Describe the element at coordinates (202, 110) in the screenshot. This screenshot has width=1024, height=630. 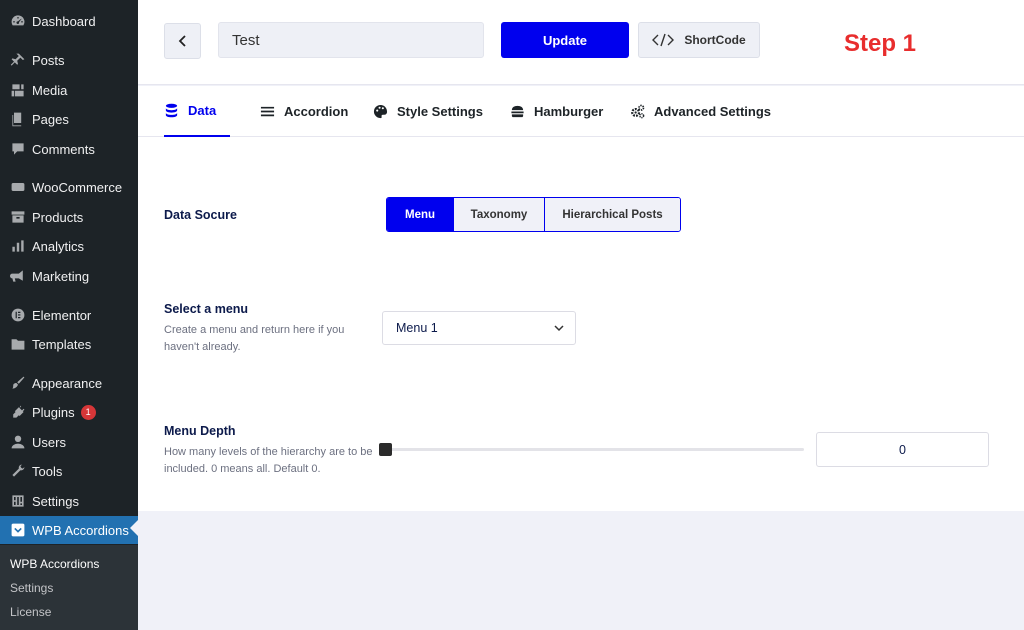
I see `tab-label: Data` at that location.